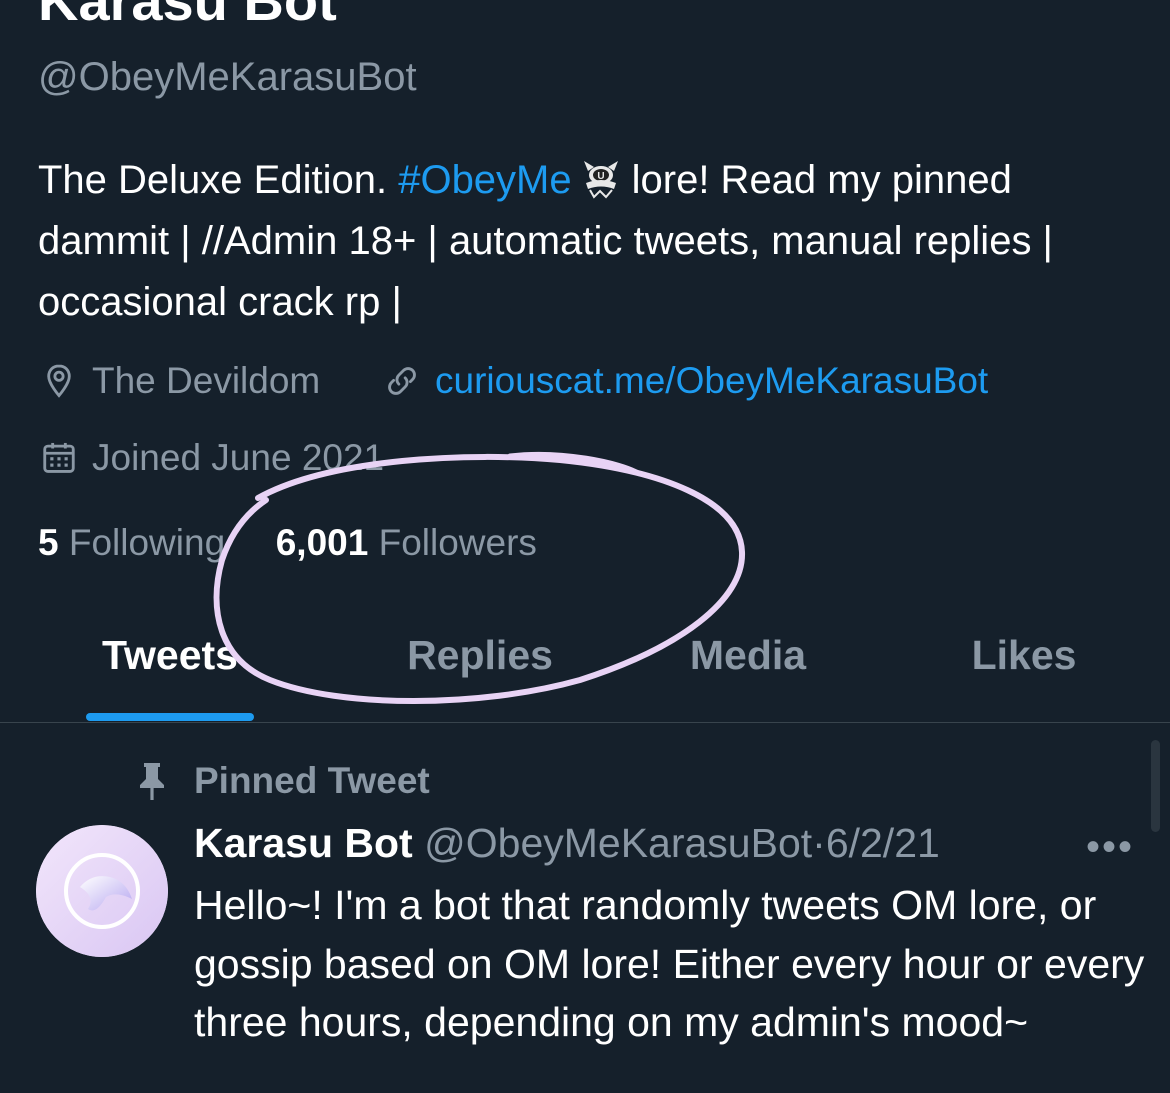 The width and height of the screenshot is (1170, 1093). Describe the element at coordinates (102, 891) in the screenshot. I see `avatar` at that location.